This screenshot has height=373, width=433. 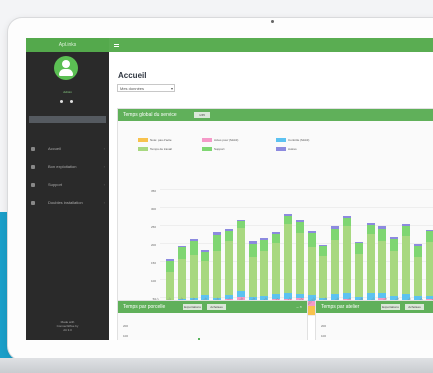 I want to click on sidebar-item-doubles-installation: Doubles installation ›, so click(x=68, y=203).